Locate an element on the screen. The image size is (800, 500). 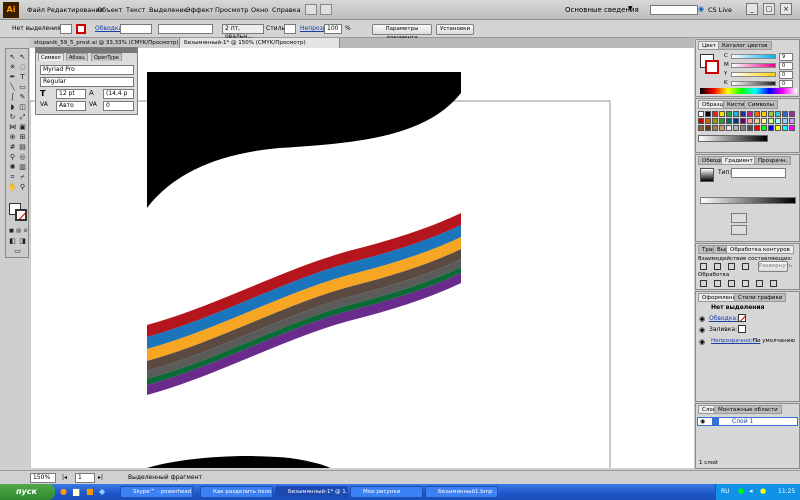
stroke-swatch-icon is located at coordinates (21, 215).